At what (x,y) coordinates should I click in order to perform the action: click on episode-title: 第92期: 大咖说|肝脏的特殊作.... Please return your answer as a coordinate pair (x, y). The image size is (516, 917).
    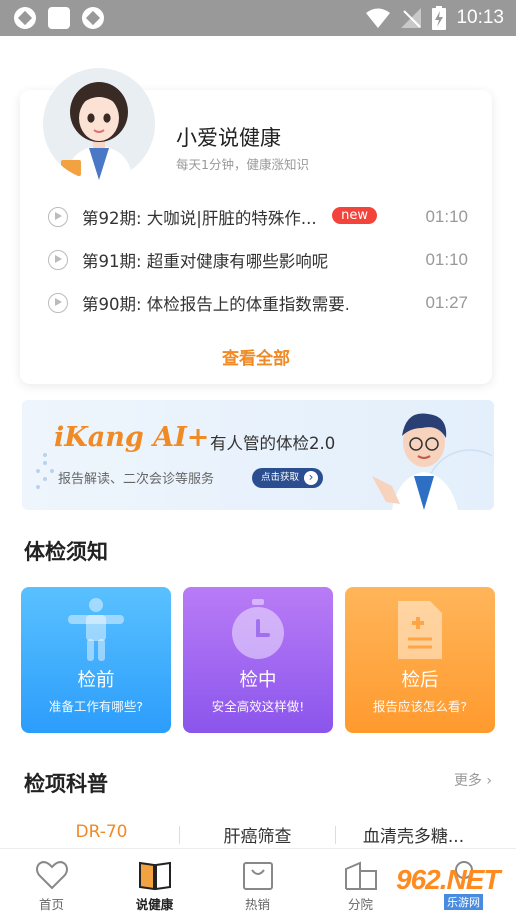
    Looking at the image, I should click on (199, 218).